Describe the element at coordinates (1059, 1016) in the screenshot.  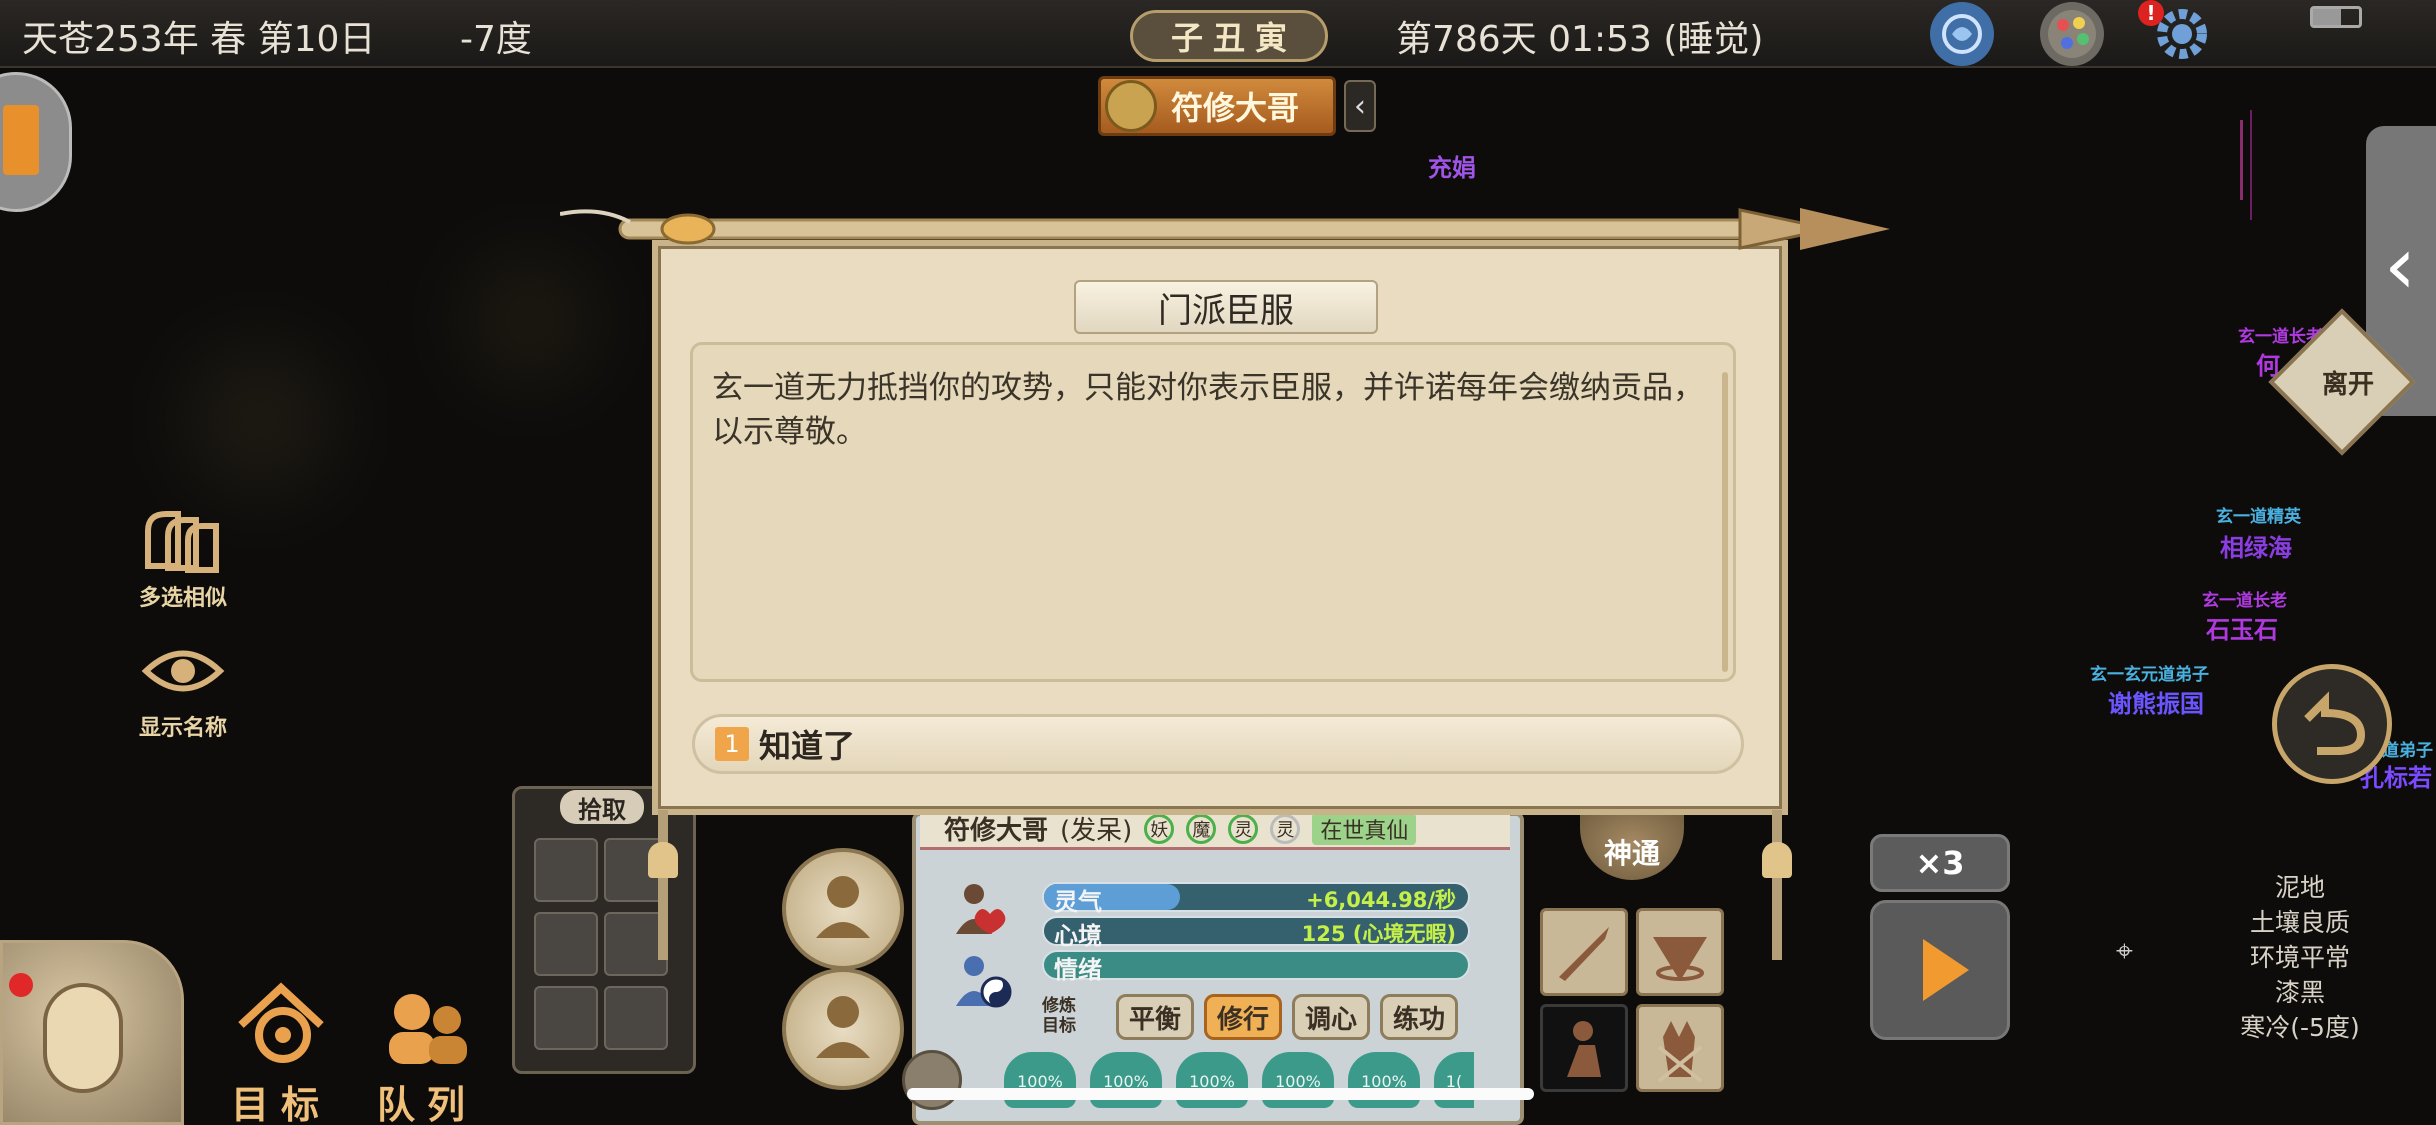
I see `train-target-label: 修炼目标` at that location.